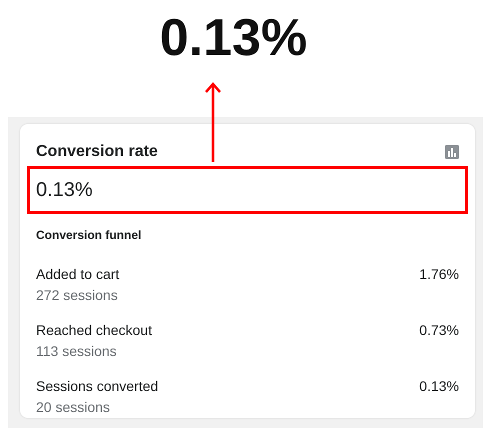  What do you see at coordinates (64, 190) in the screenshot?
I see `metric-value: 0.13%` at bounding box center [64, 190].